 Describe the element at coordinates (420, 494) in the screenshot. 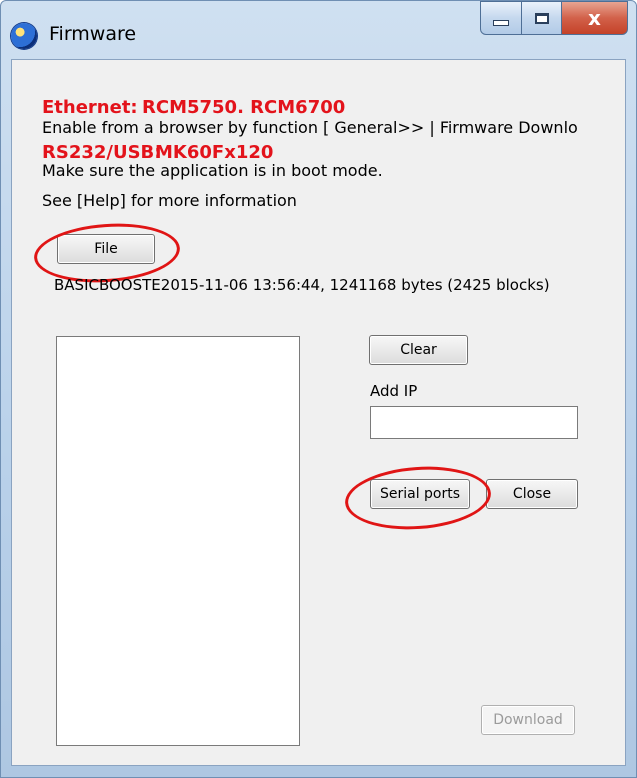

I see `serial-ports-button: Serial ports` at that location.